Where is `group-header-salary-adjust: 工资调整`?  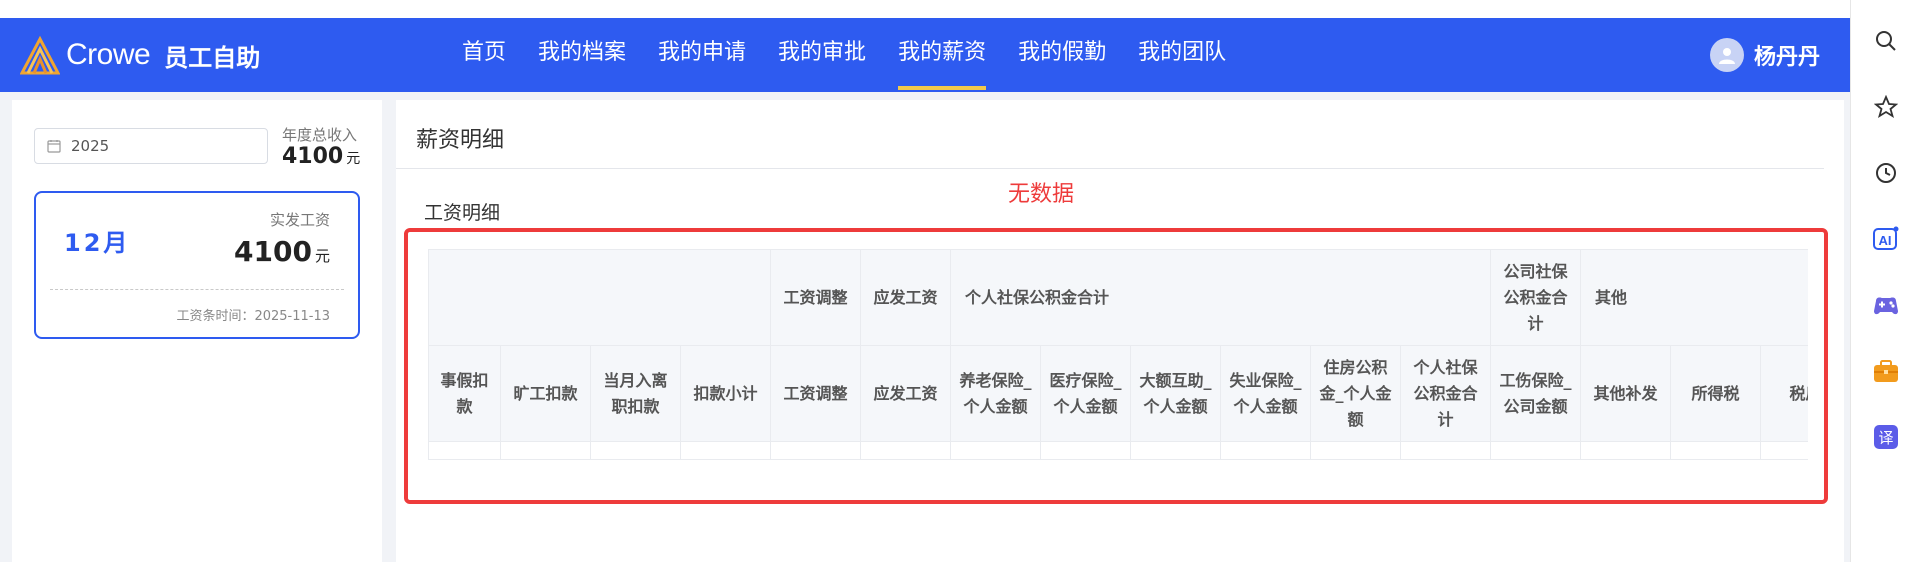 group-header-salary-adjust: 工资调整 is located at coordinates (815, 297).